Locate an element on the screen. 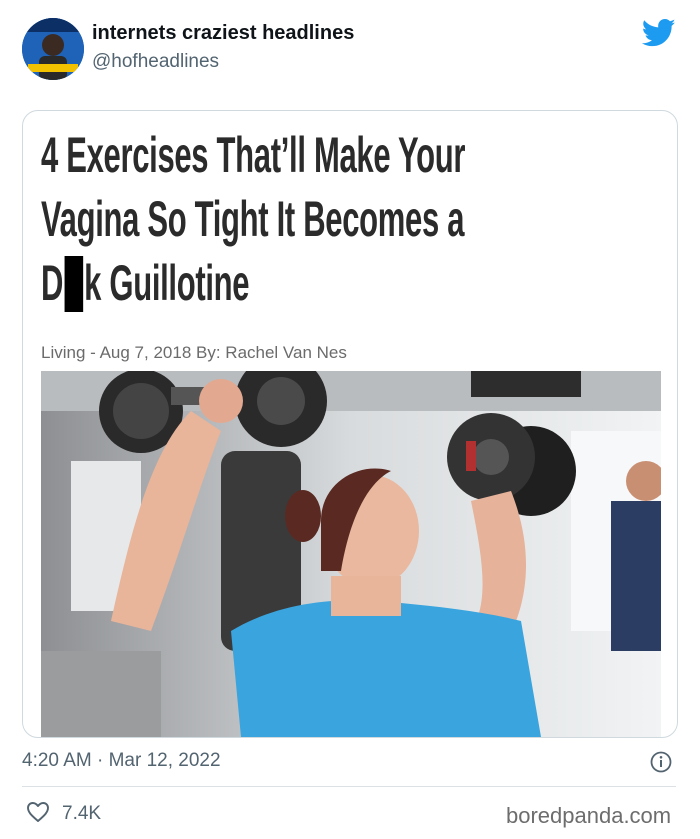 Image resolution: width=700 pixels, height=839 pixels. headline-line-3-start: D is located at coordinates (52, 283).